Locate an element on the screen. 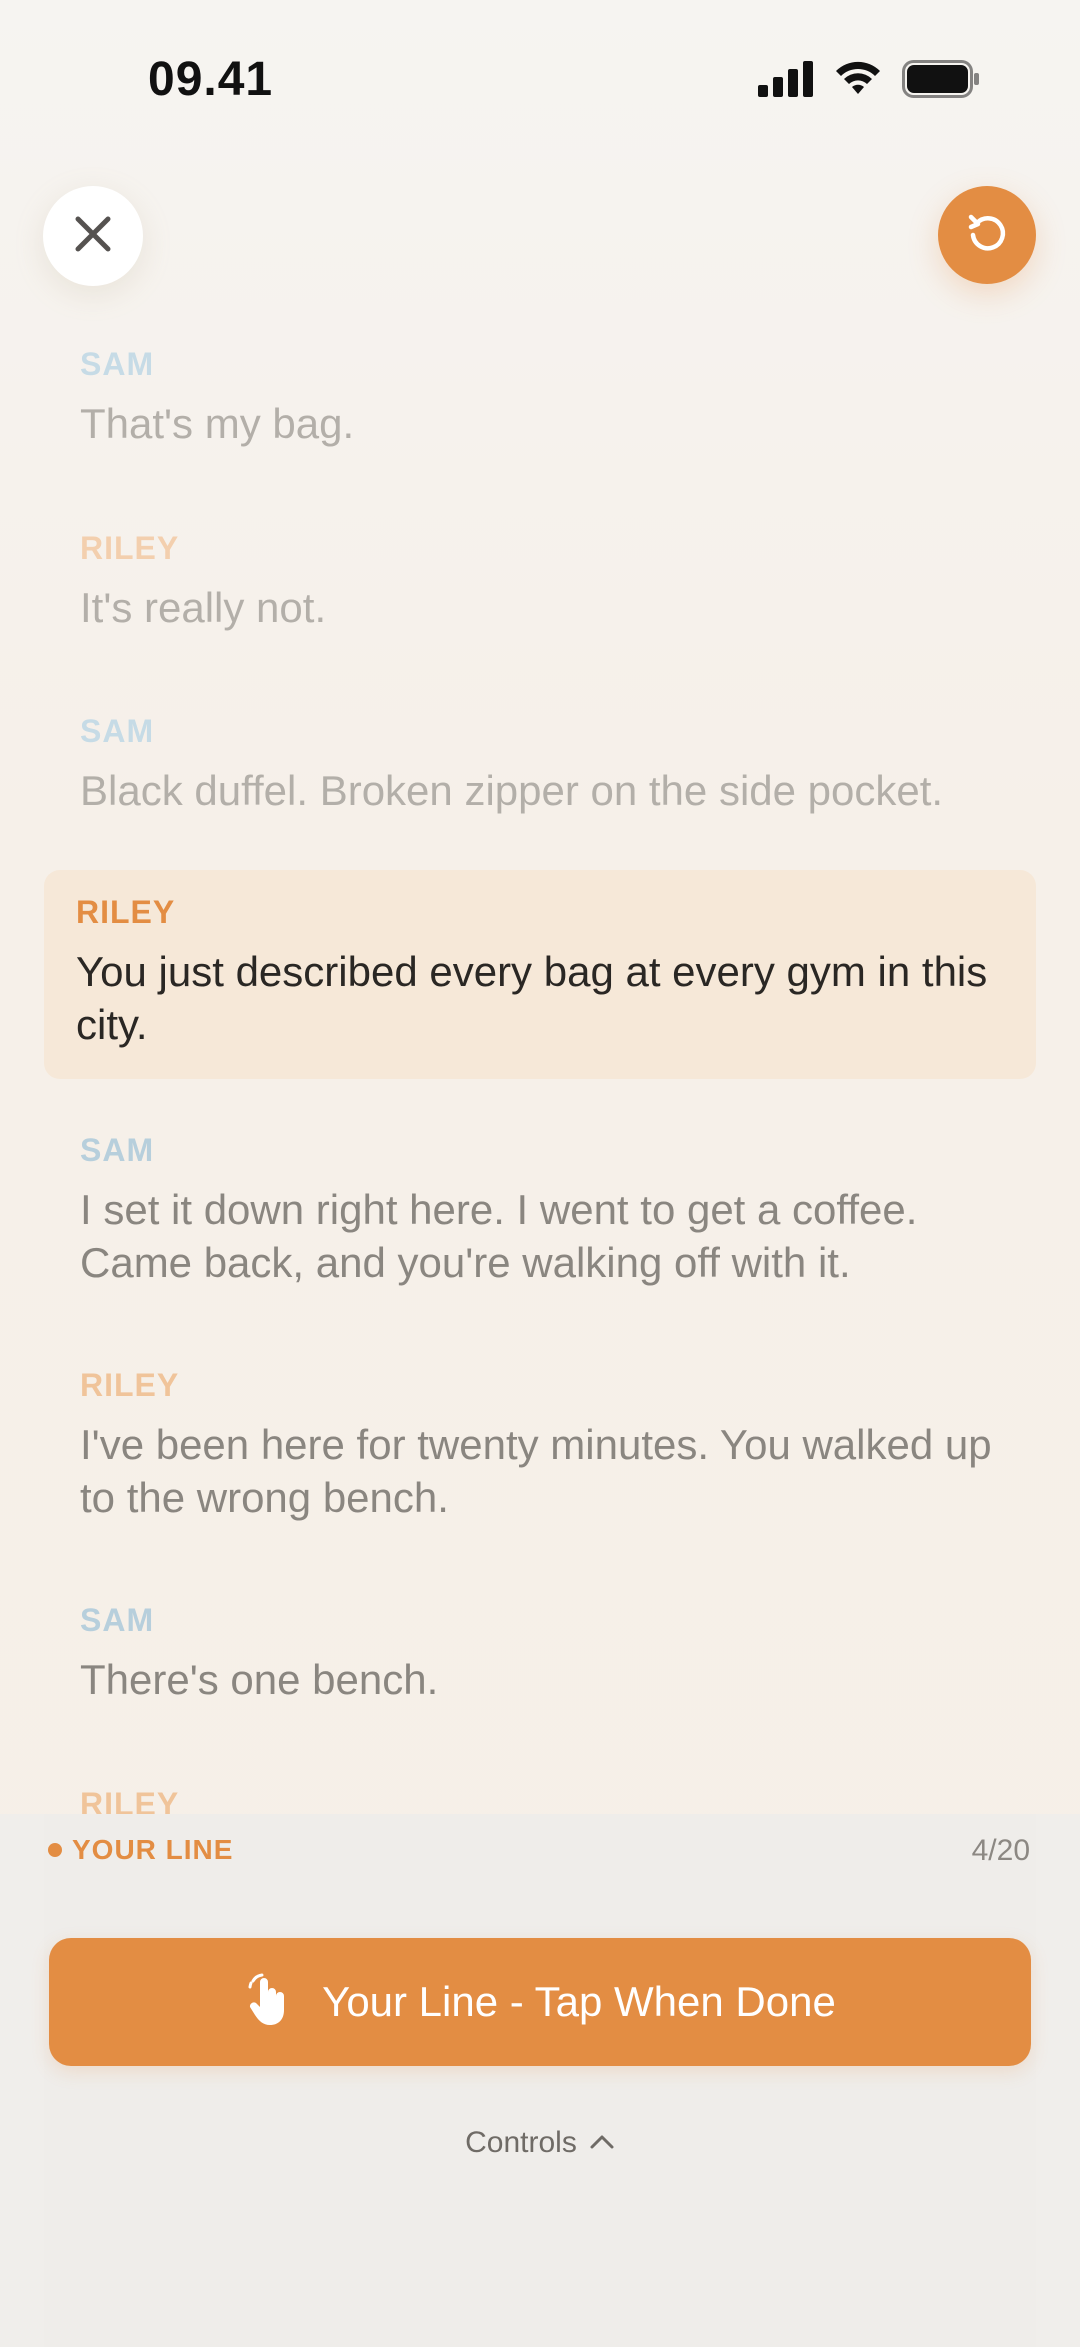  dot-icon is located at coordinates (55, 1850).